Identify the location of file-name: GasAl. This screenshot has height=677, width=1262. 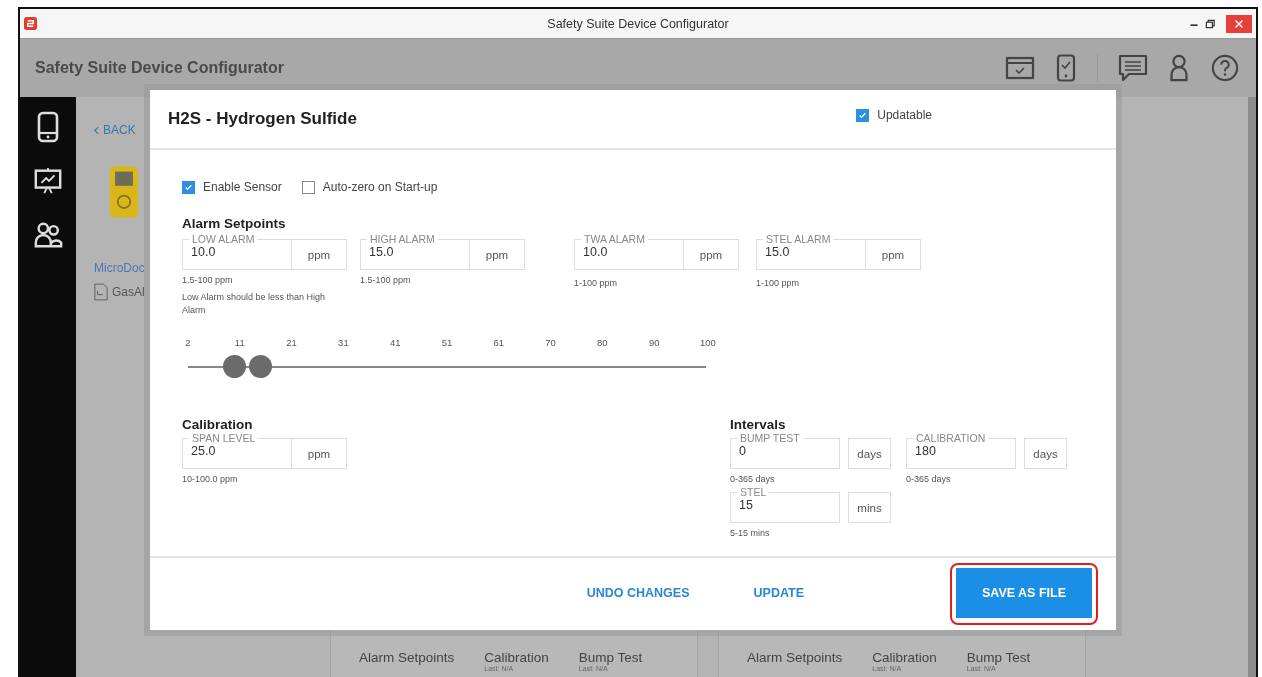
(128, 292).